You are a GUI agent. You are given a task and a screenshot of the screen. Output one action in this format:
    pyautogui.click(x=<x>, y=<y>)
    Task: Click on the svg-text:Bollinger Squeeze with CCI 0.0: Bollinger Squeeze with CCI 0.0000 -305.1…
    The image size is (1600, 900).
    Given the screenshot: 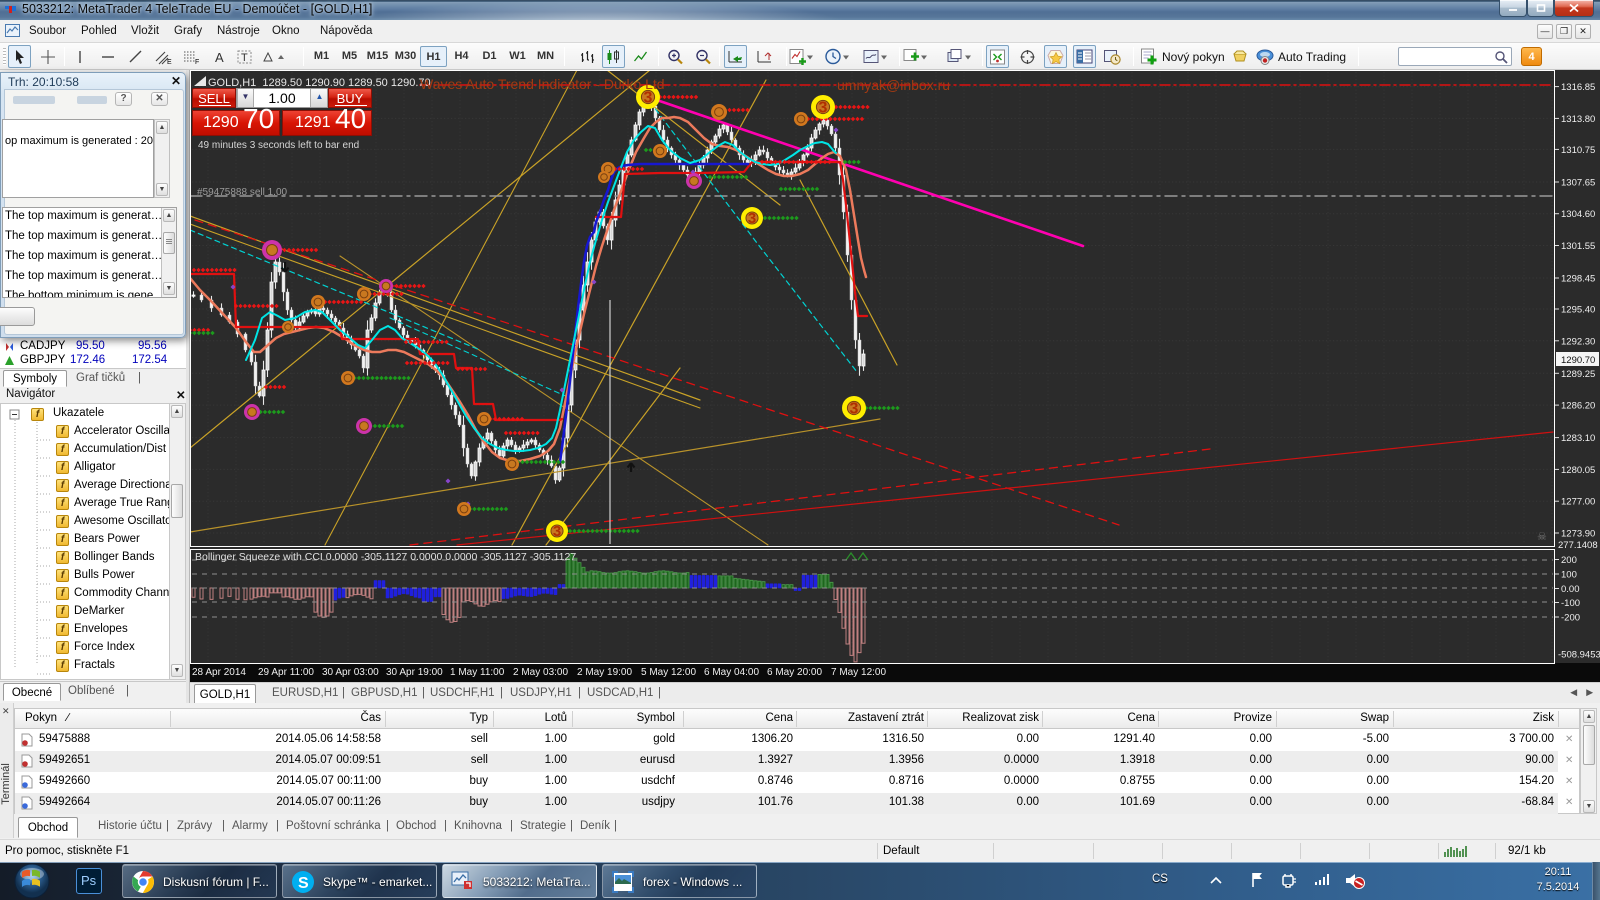 What is the action you would take?
    pyautogui.click(x=385, y=557)
    